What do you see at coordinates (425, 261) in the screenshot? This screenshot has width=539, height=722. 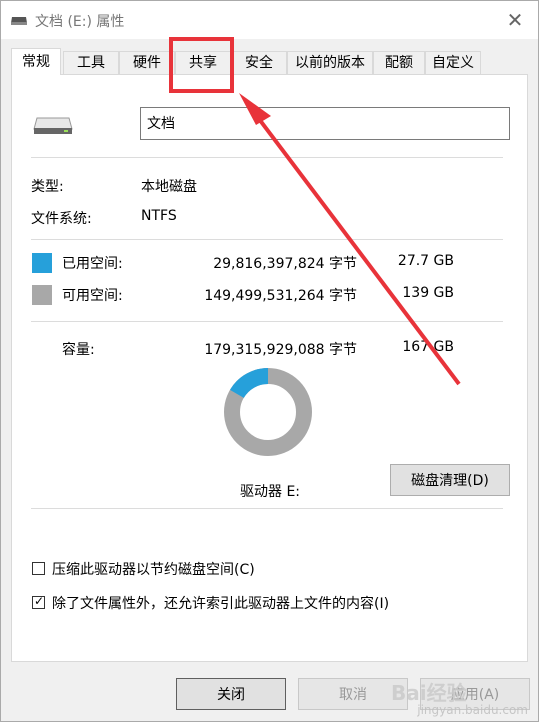 I see `used-space-size: 27.7 GB` at bounding box center [425, 261].